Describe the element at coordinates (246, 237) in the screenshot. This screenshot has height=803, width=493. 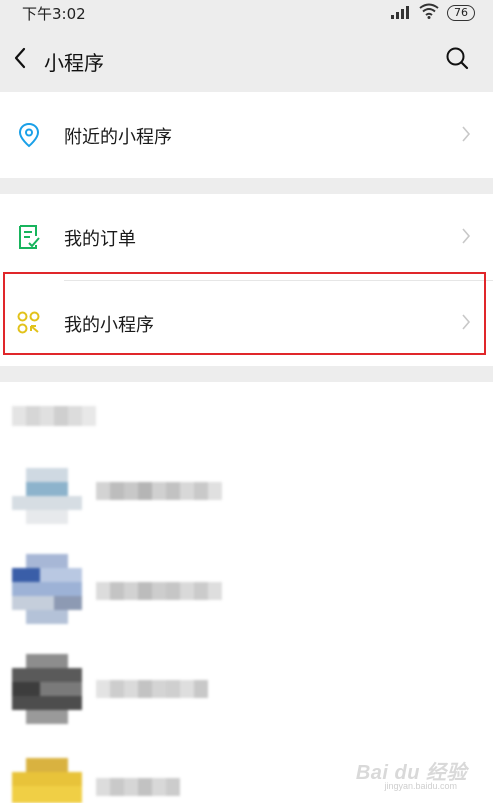
I see `my-orders-item: 我的订单` at that location.